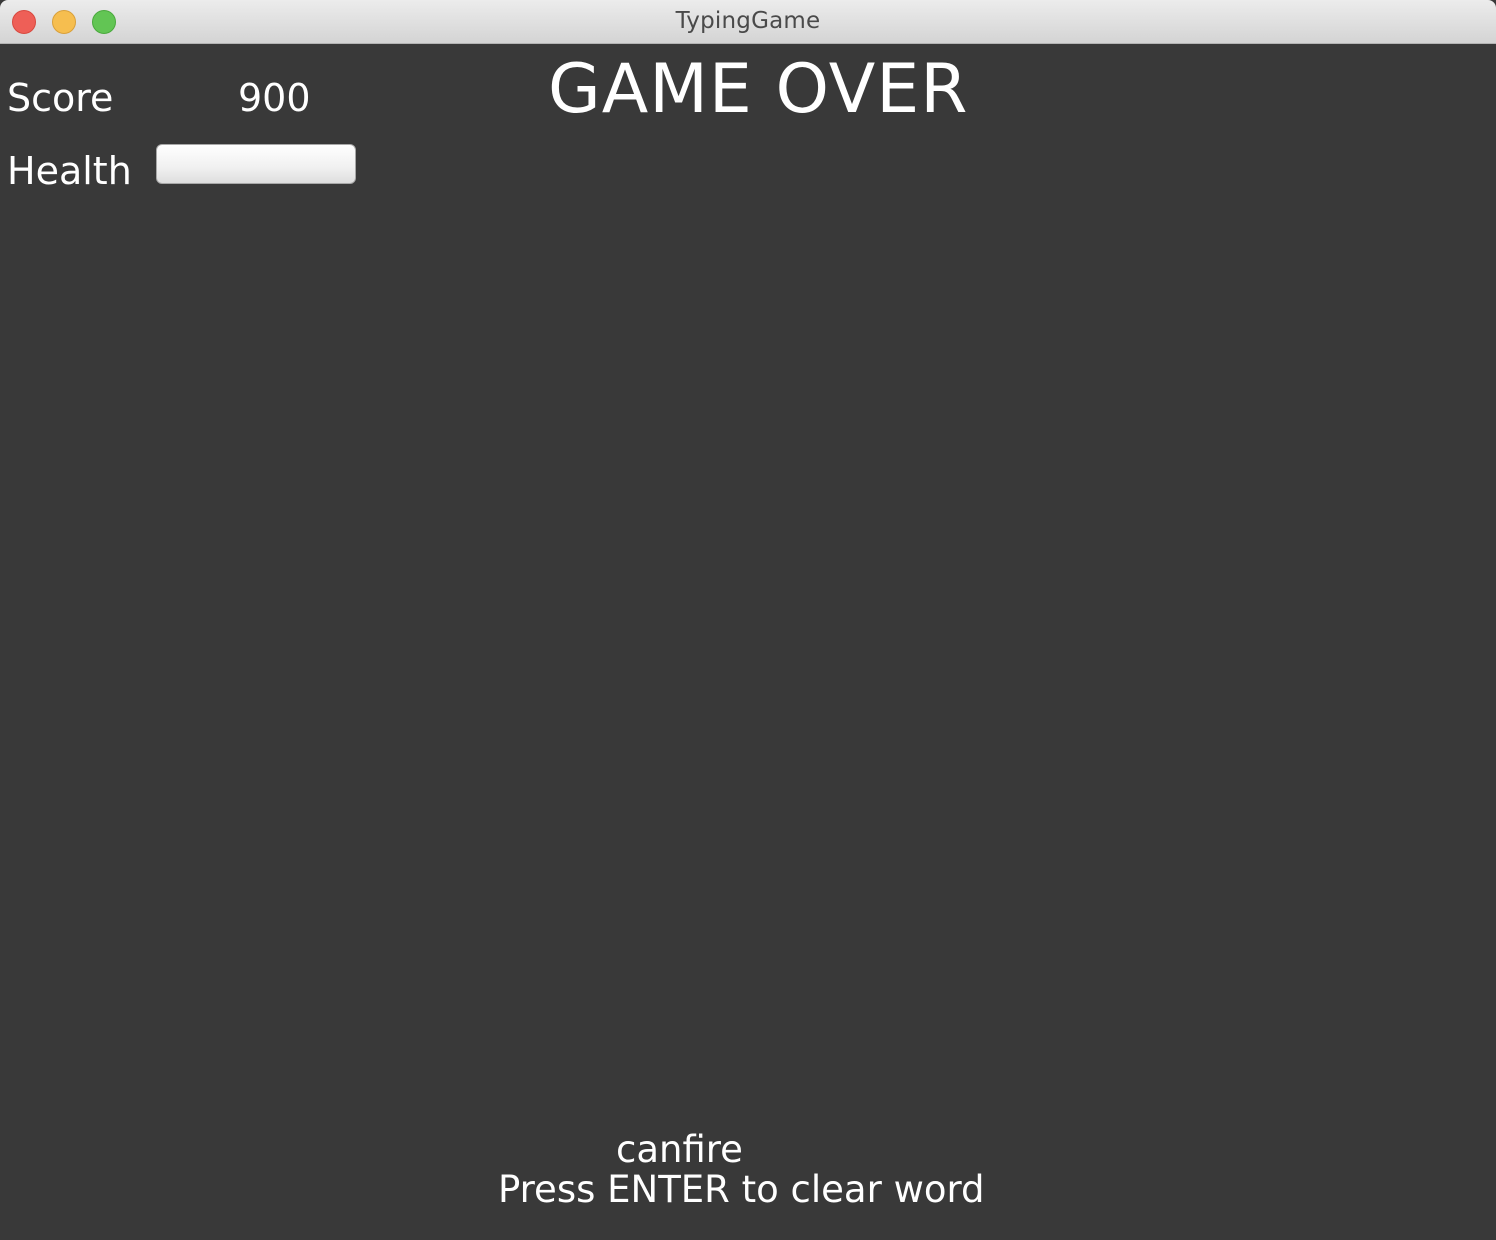  I want to click on title-bar: TypingGame, so click(748, 22).